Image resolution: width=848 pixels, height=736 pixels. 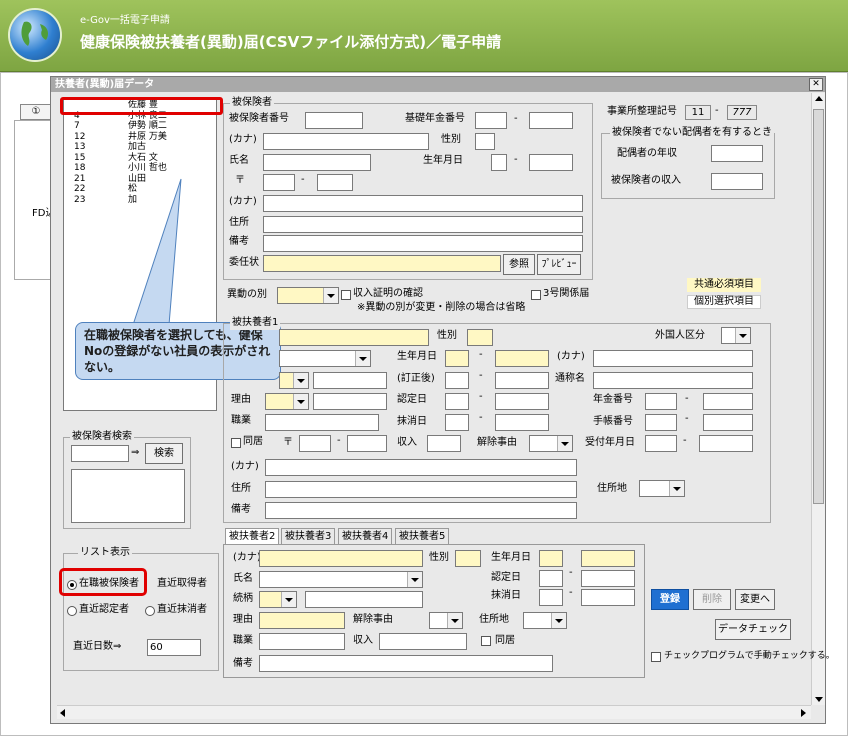 What do you see at coordinates (334, 120) in the screenshot?
I see `insured-no-input` at bounding box center [334, 120].